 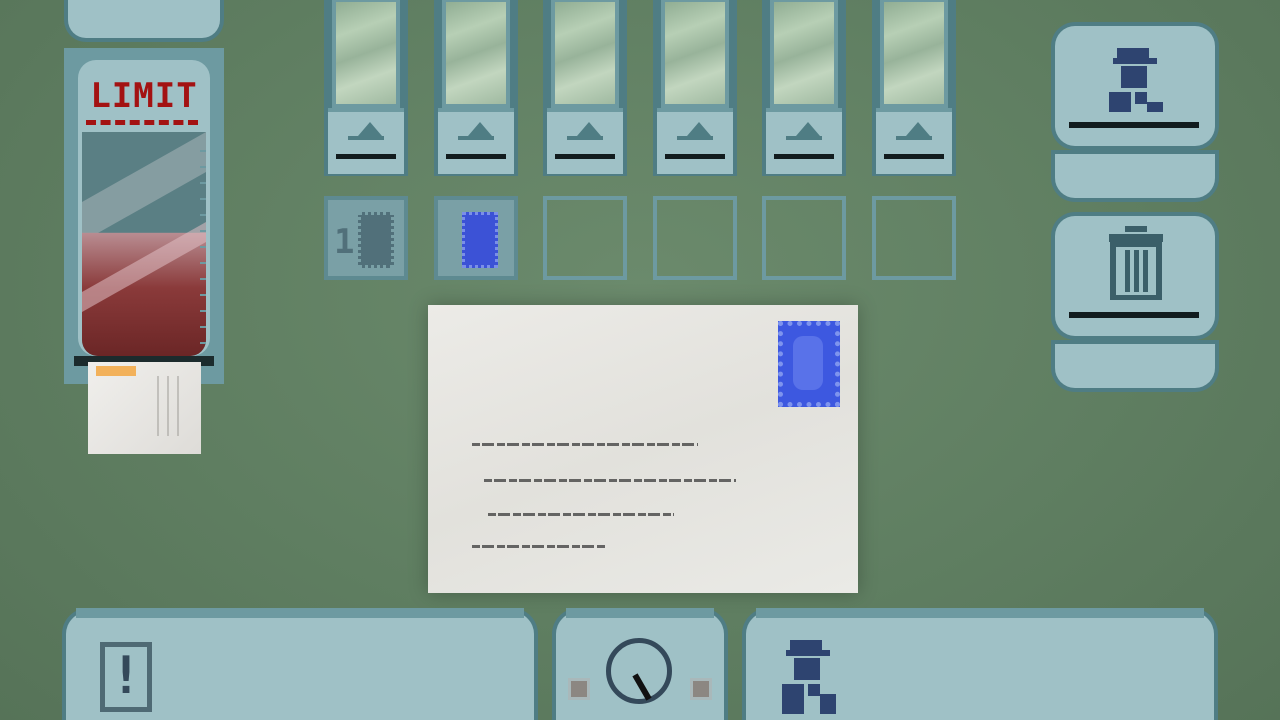 I want to click on limit-meter-cap, so click(x=144, y=19).